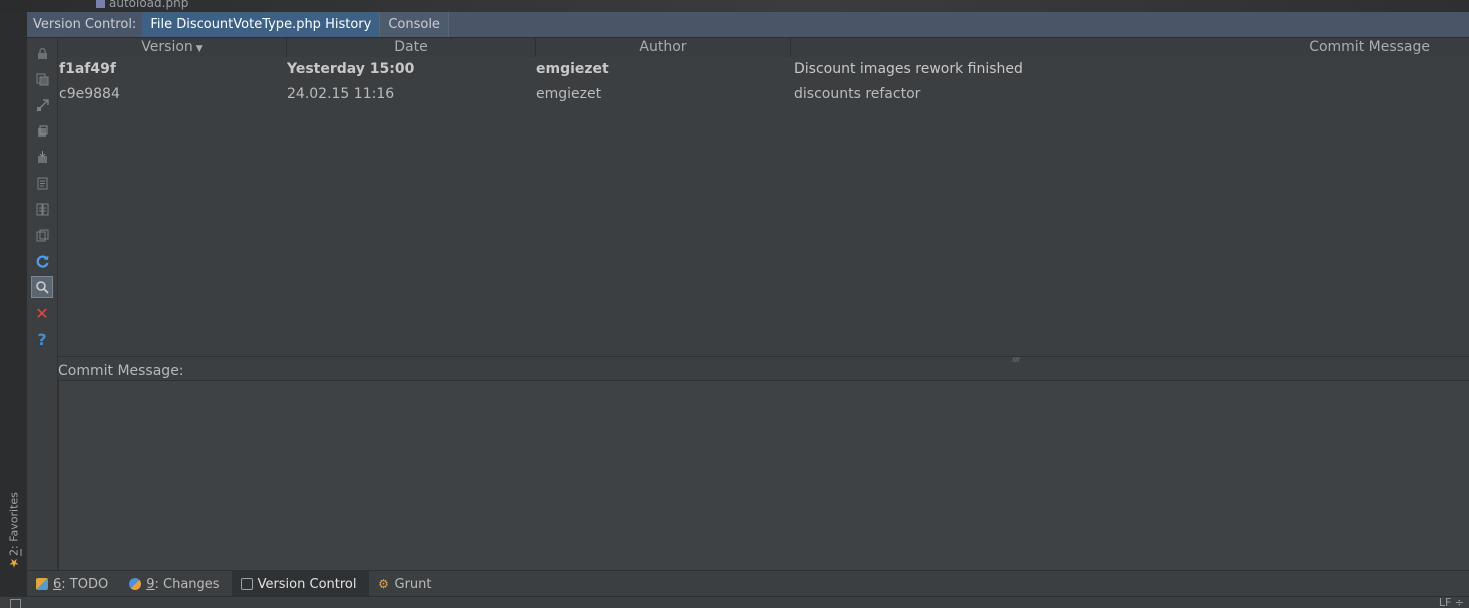 The width and height of the screenshot is (1469, 608). Describe the element at coordinates (42, 339) in the screenshot. I see `help-icon: ?` at that location.